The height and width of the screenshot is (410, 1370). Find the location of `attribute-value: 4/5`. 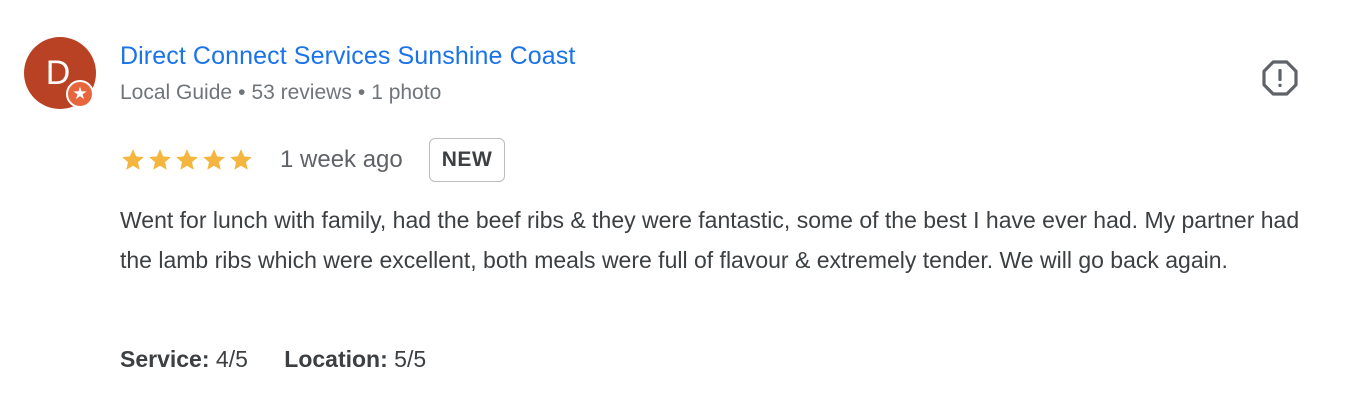

attribute-value: 4/5 is located at coordinates (231, 359).